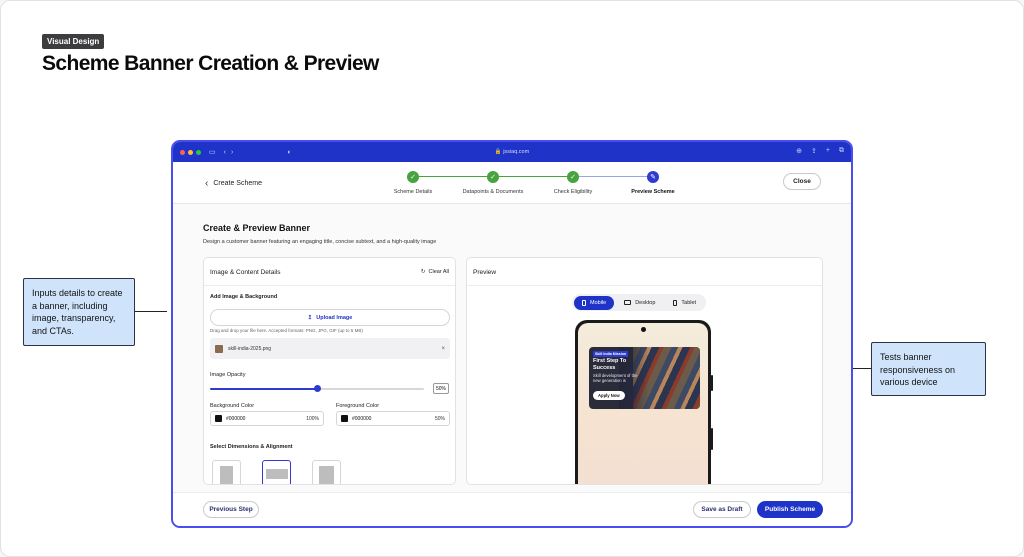 This screenshot has height=557, width=1024. I want to click on step-label: Datapoints & Documents, so click(493, 192).